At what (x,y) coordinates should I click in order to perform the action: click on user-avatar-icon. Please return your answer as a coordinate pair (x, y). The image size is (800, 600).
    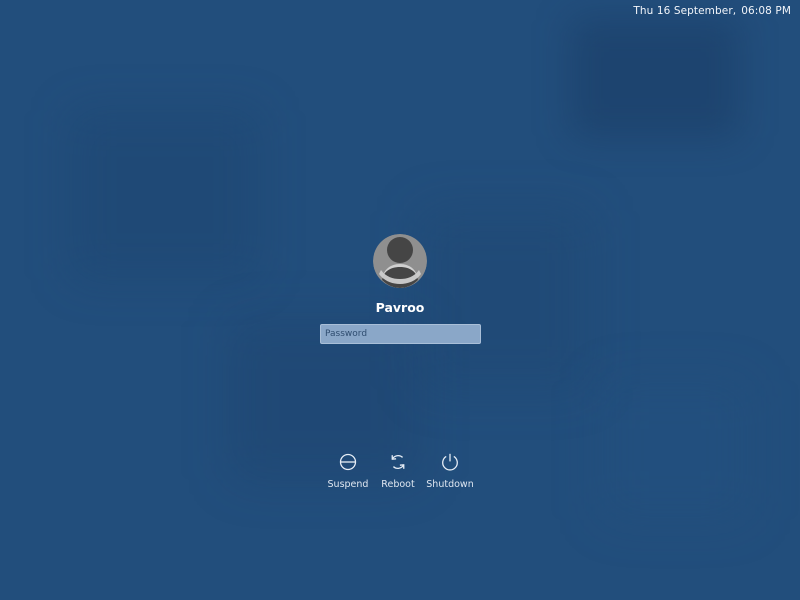
    Looking at the image, I should click on (400, 261).